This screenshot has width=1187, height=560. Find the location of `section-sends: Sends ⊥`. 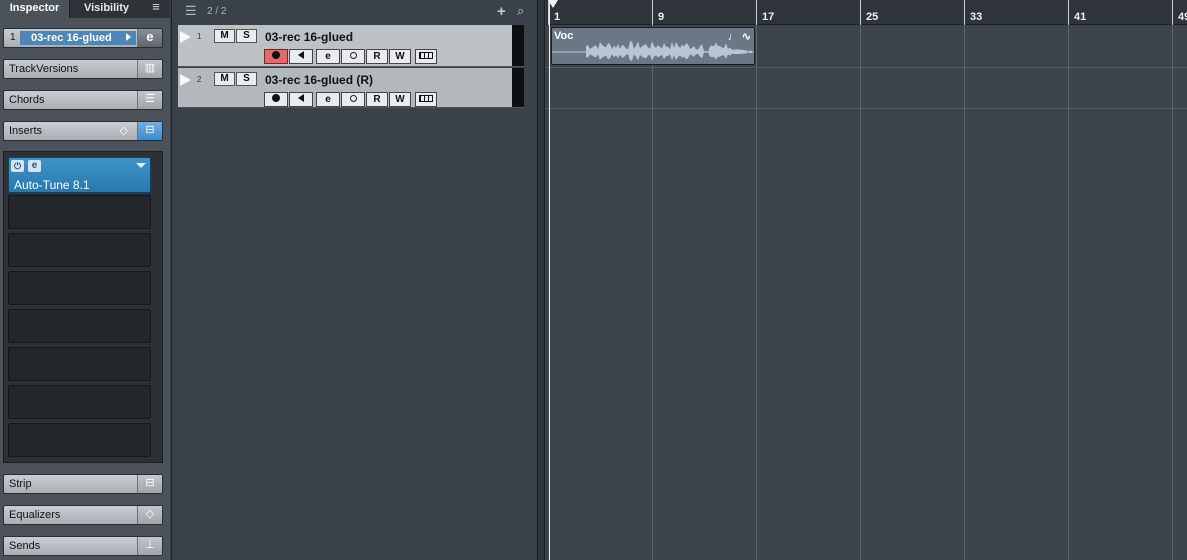

section-sends: Sends ⊥ is located at coordinates (83, 546).